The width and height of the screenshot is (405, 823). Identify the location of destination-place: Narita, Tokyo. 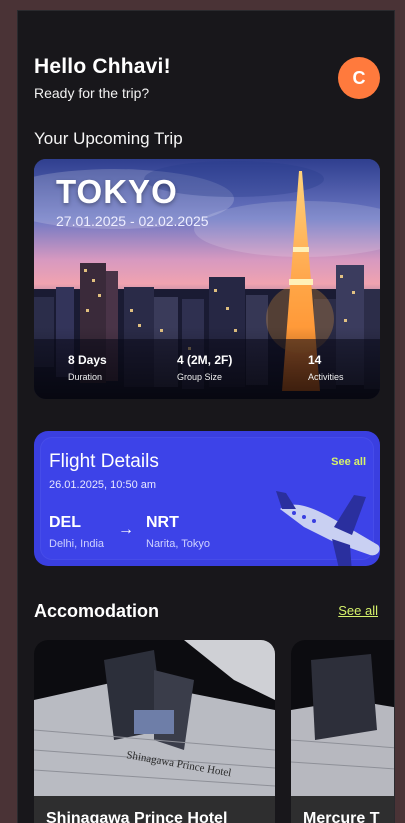
(178, 544).